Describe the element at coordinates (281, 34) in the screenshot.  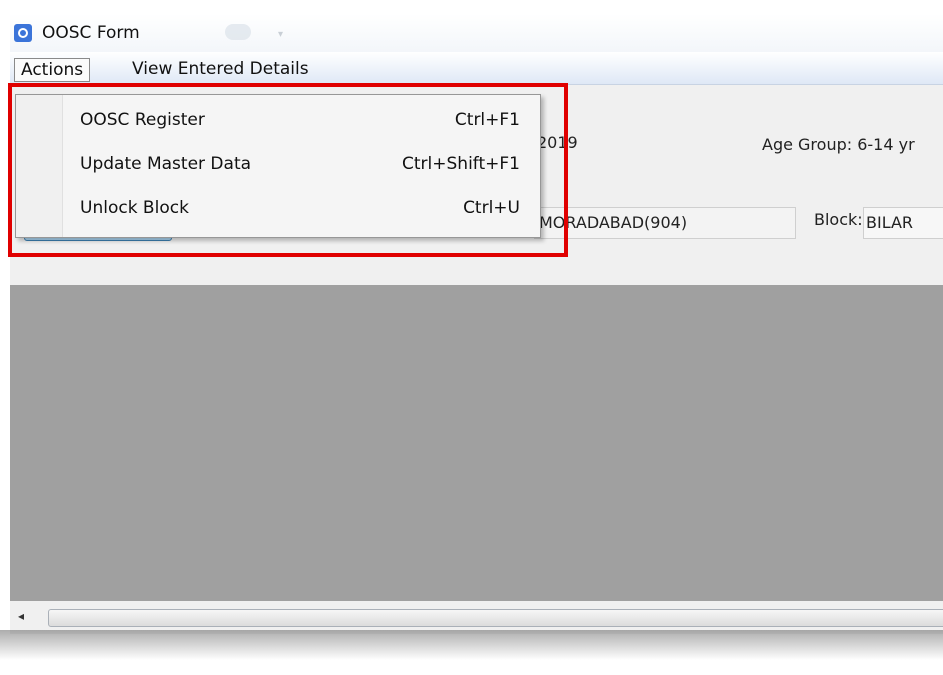
I see `dropdown-arrow-icon: ▾` at that location.